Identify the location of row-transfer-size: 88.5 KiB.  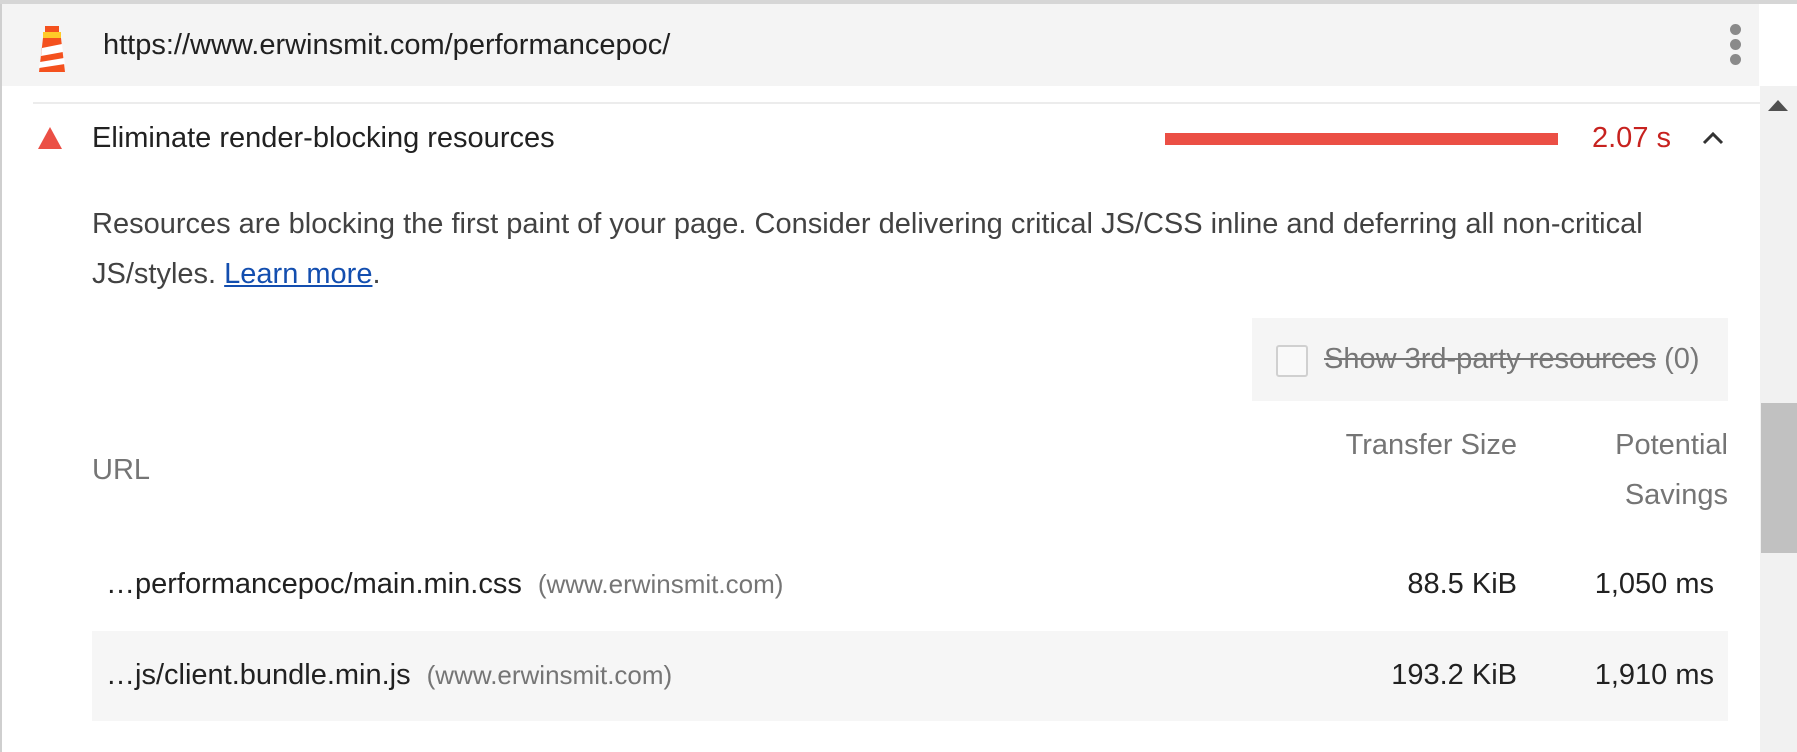
(1462, 584).